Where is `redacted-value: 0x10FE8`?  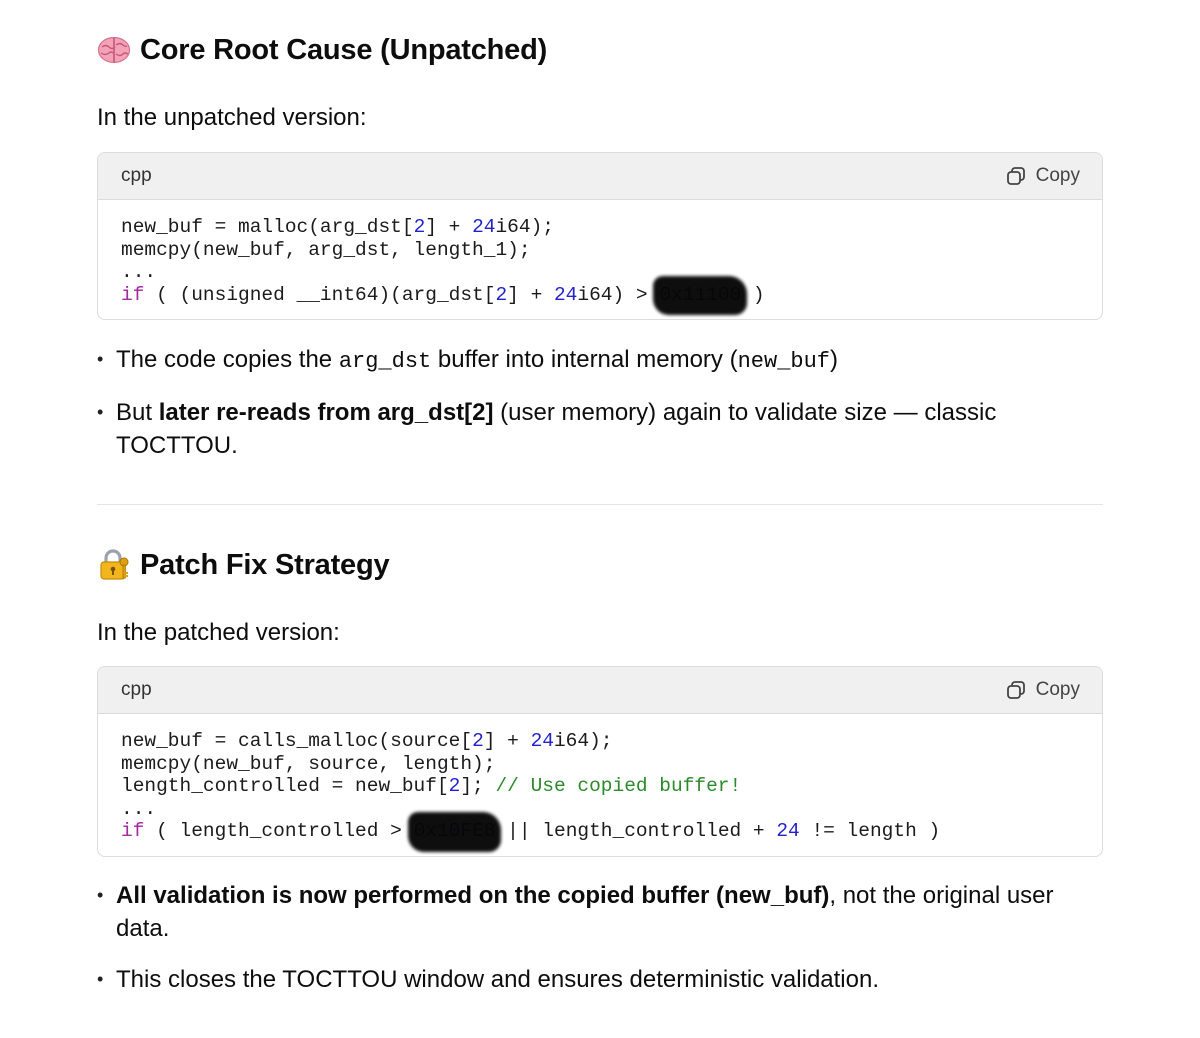 redacted-value: 0x10FE8 is located at coordinates (454, 831).